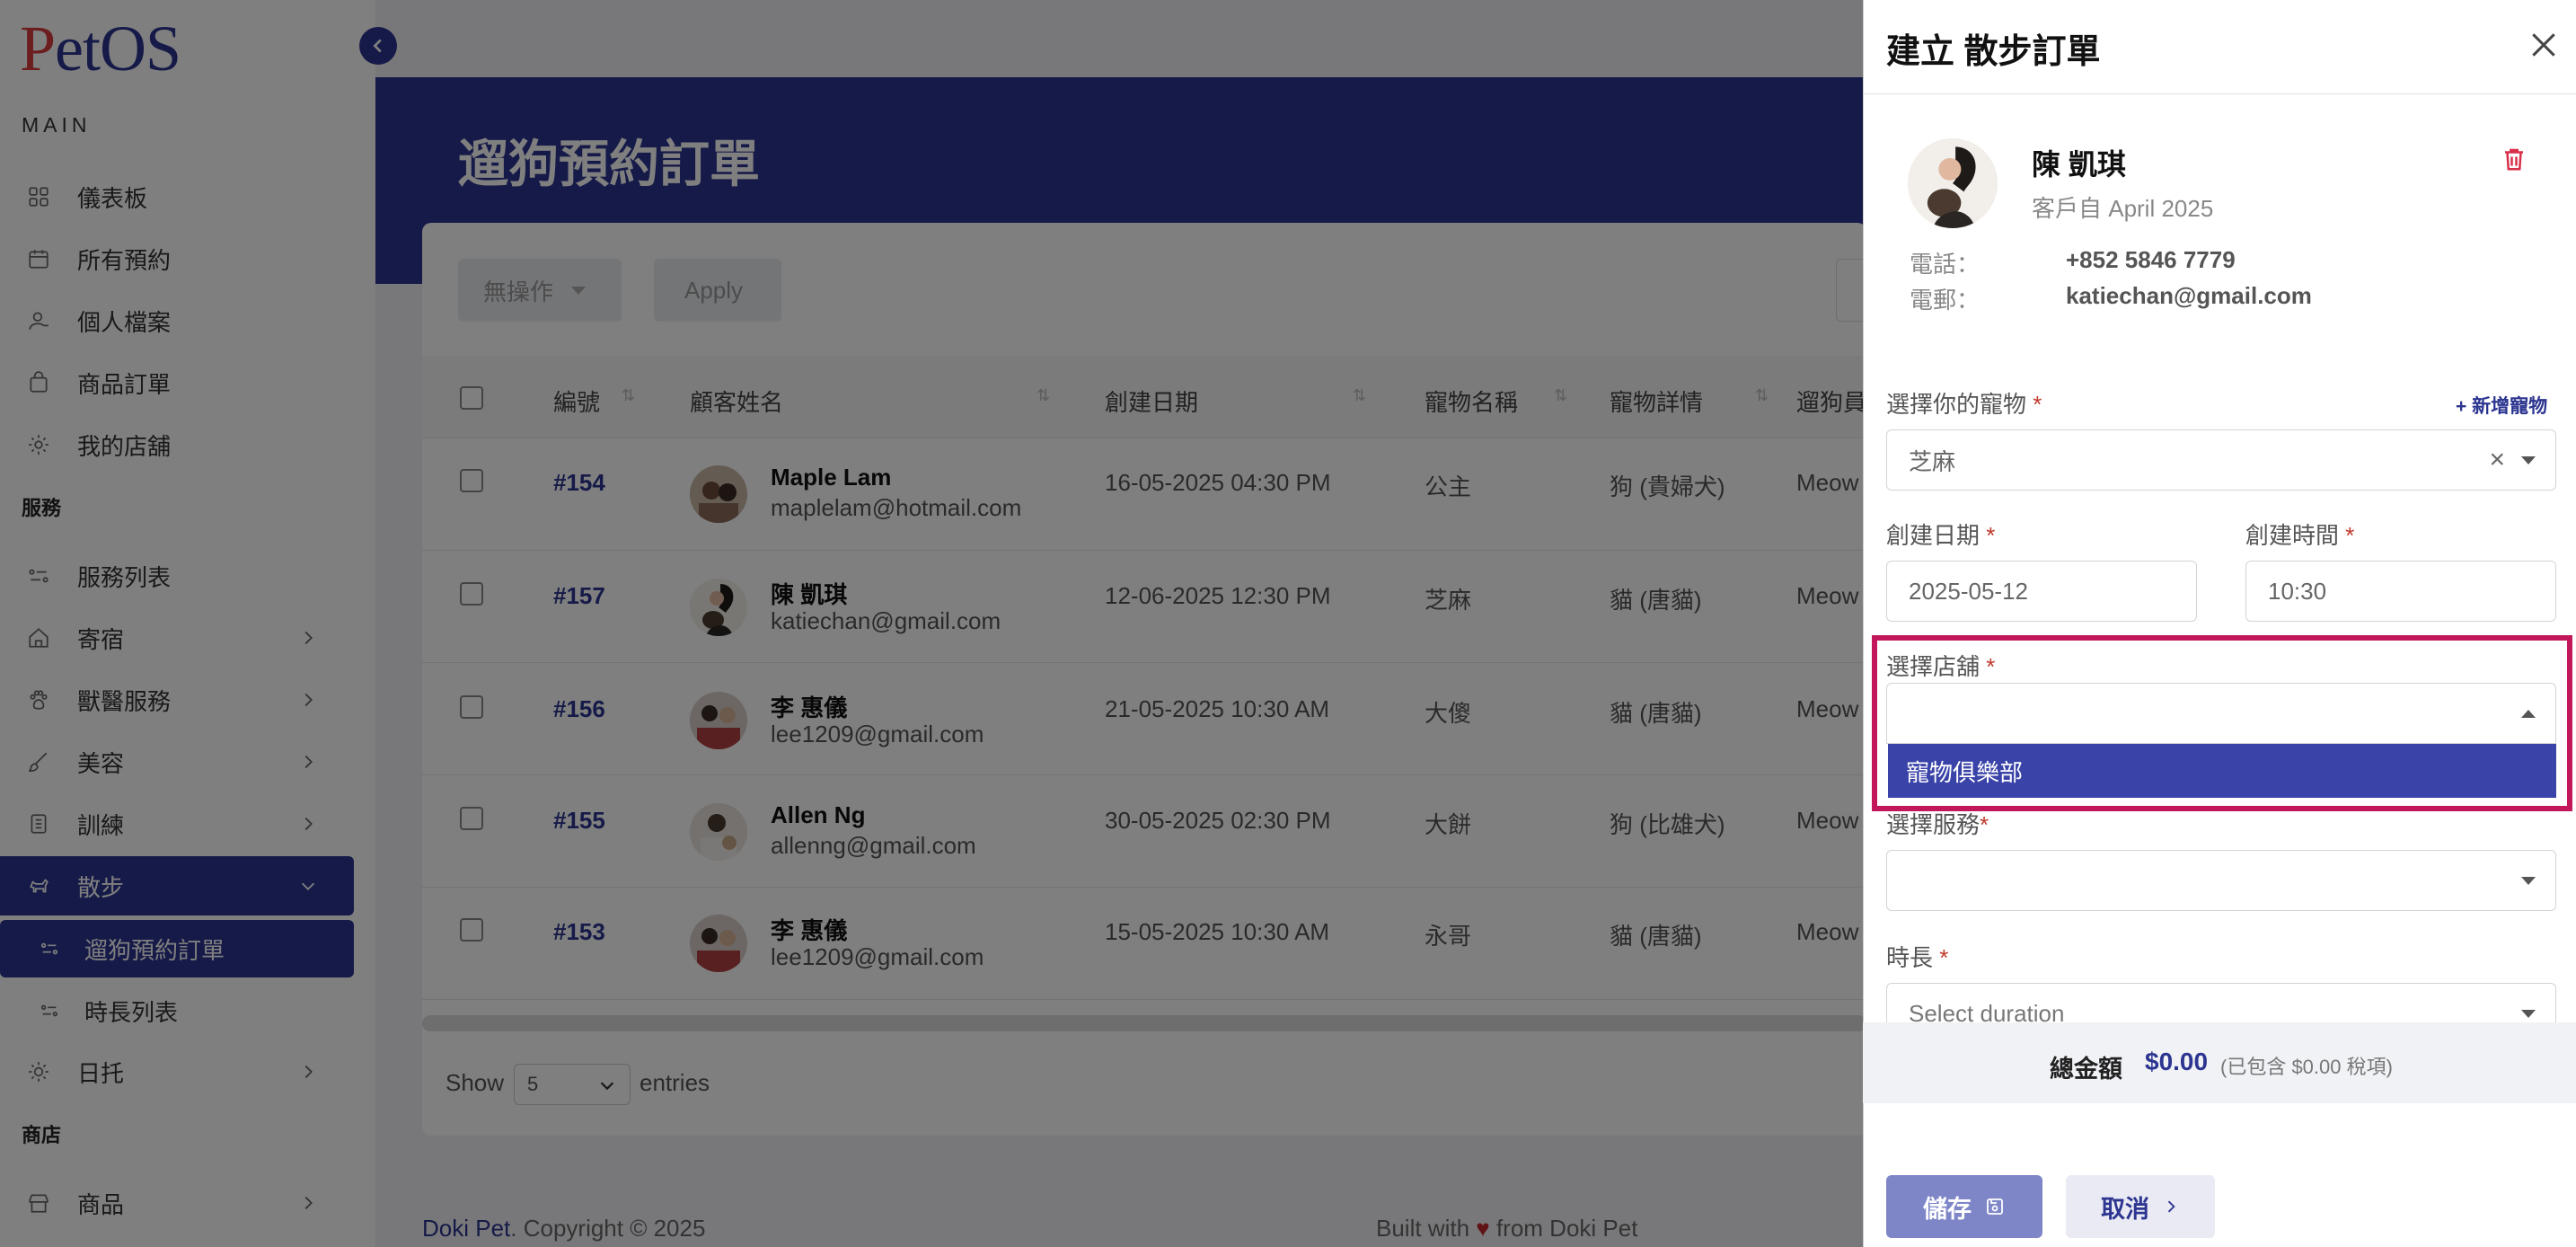  I want to click on save-icon, so click(1995, 1206).